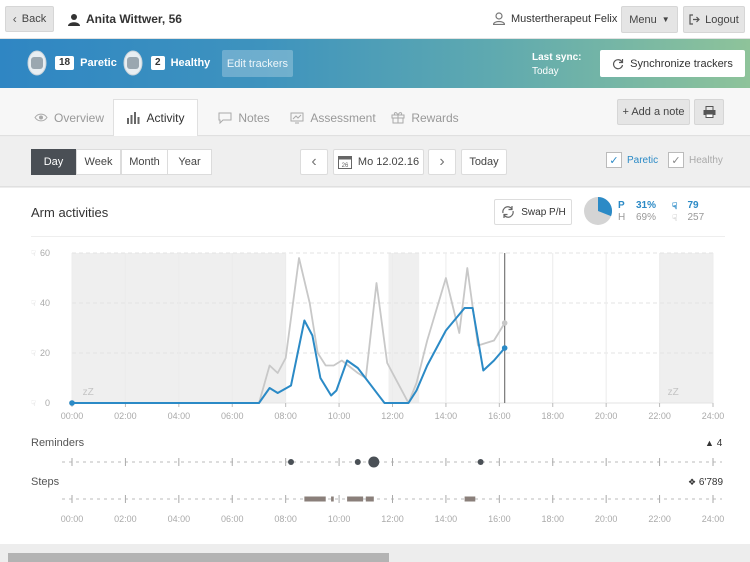  Describe the element at coordinates (643, 19) in the screenshot. I see `menu-label: Menu` at that location.